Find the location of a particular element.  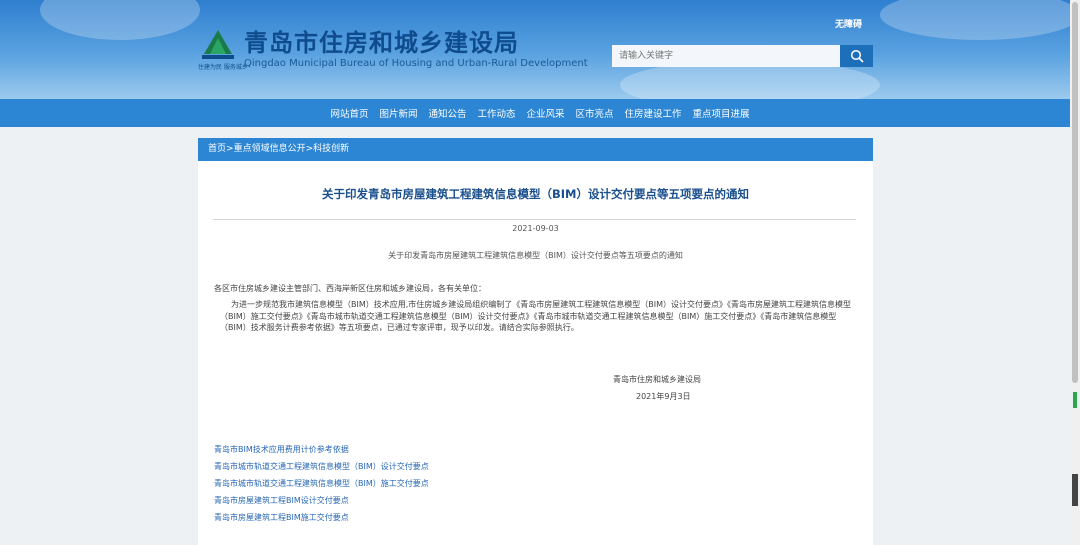

nav-item-work-news: 工作动态 is located at coordinates (496, 113).